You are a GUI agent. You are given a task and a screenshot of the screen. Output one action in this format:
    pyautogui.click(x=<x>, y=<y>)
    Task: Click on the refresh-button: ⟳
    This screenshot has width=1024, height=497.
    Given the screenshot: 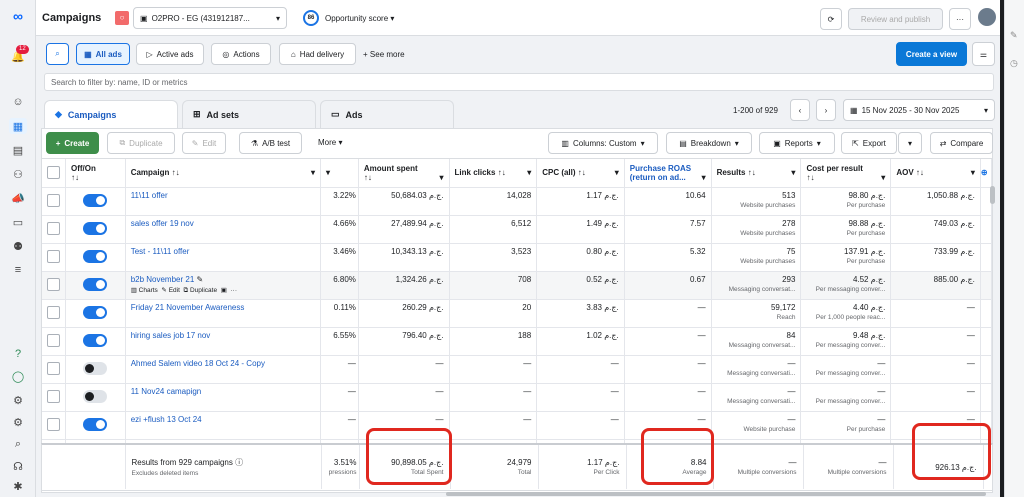 What is the action you would take?
    pyautogui.click(x=831, y=19)
    